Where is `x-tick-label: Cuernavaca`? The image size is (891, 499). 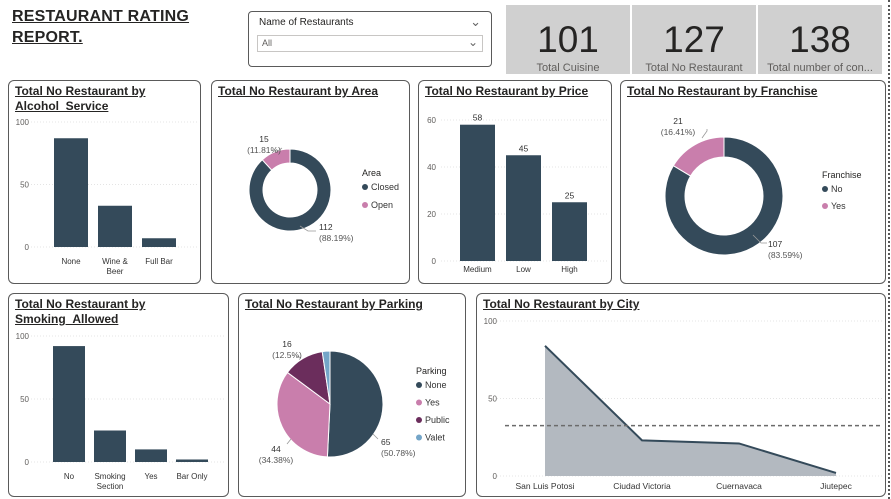 x-tick-label: Cuernavaca is located at coordinates (739, 486).